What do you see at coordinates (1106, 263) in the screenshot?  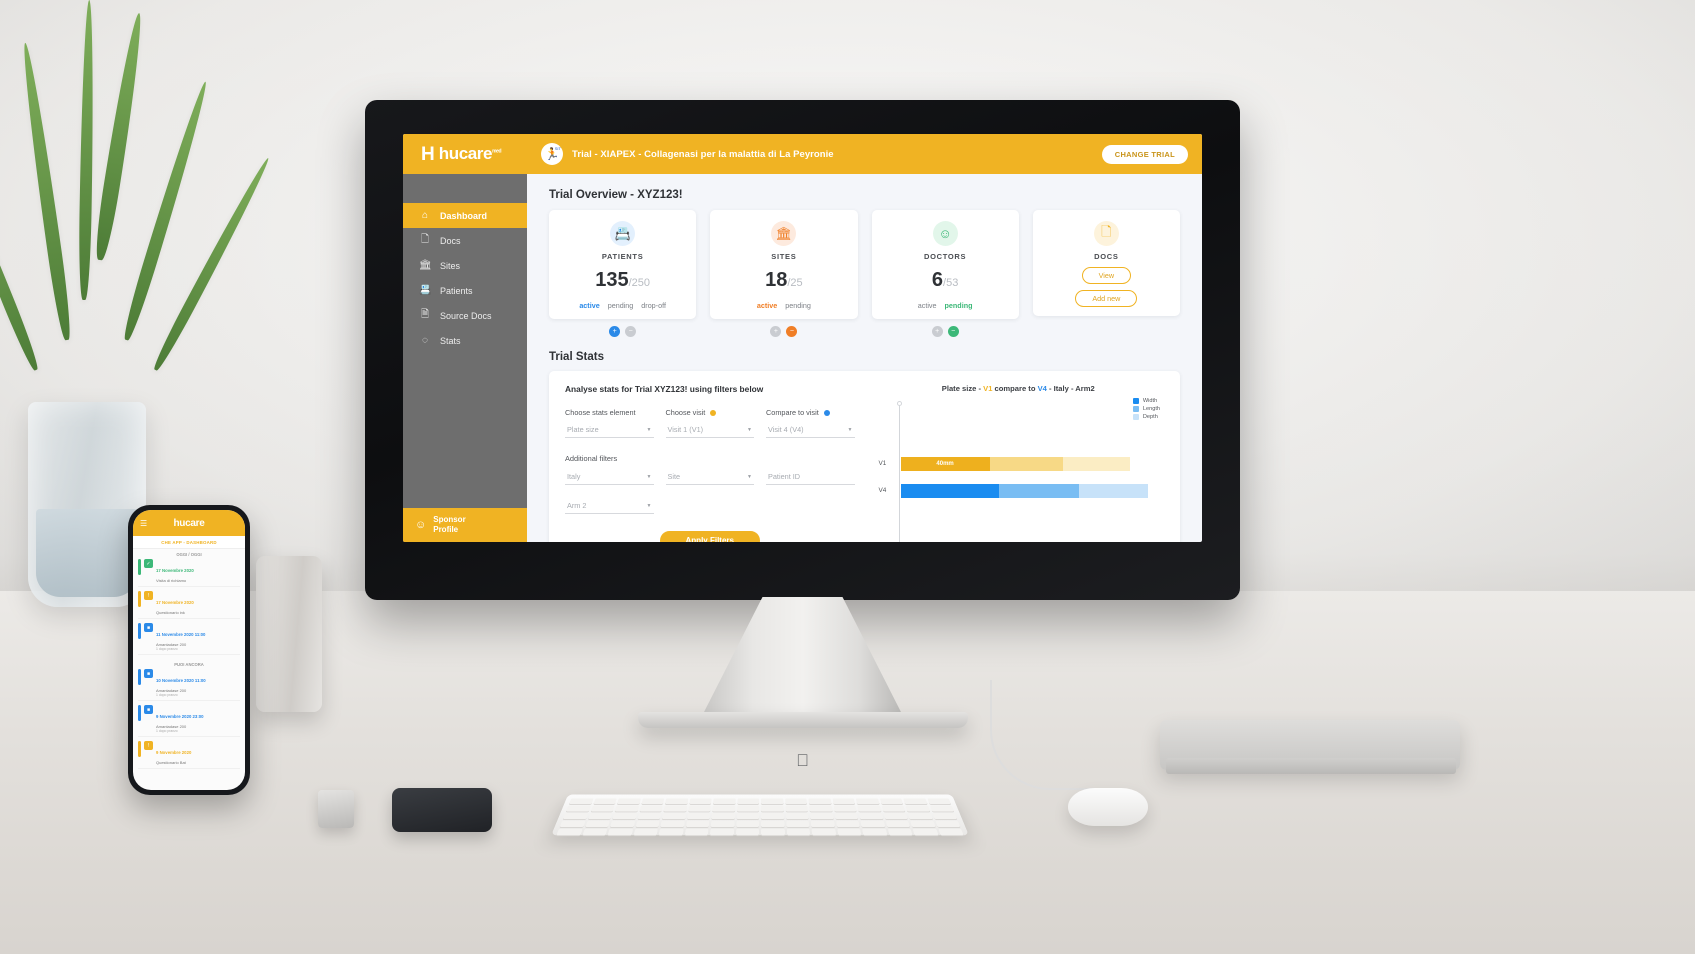 I see `overview-card-docs: 🗋 DOCS View Add new` at bounding box center [1106, 263].